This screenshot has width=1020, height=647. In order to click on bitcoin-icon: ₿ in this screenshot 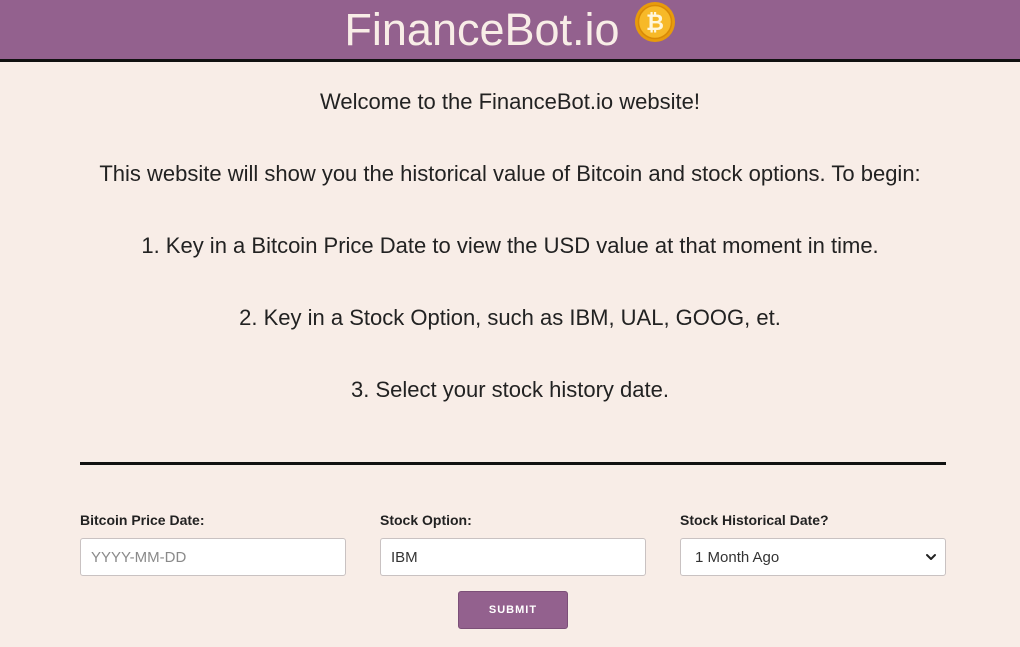, I will do `click(654, 21)`.